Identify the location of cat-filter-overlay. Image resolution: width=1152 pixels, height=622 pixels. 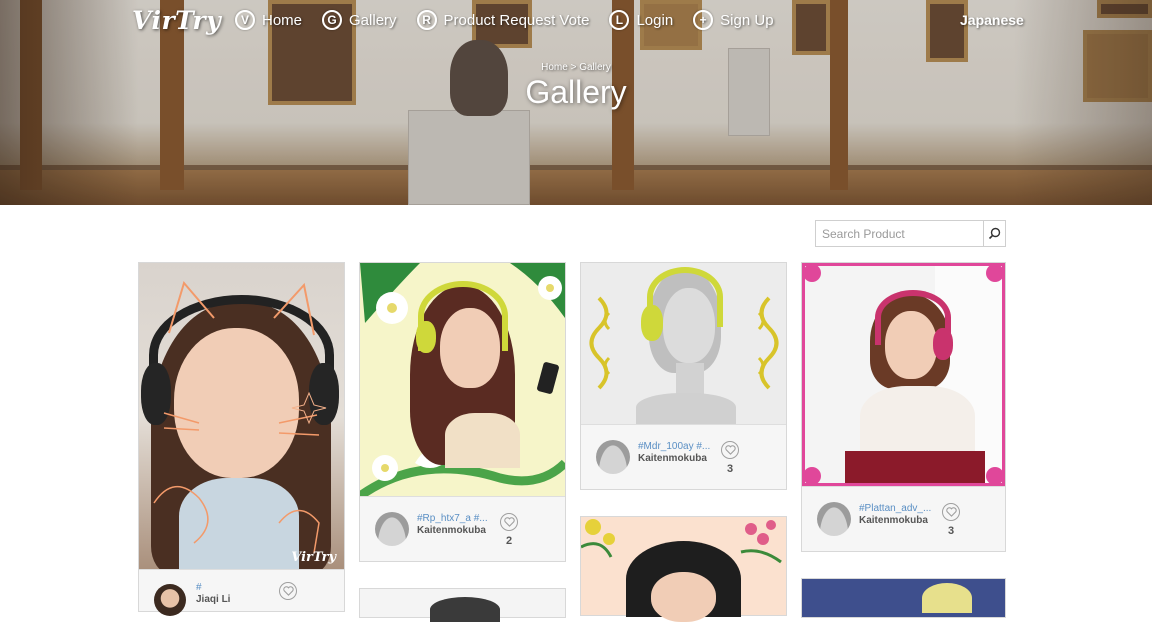
(240, 417).